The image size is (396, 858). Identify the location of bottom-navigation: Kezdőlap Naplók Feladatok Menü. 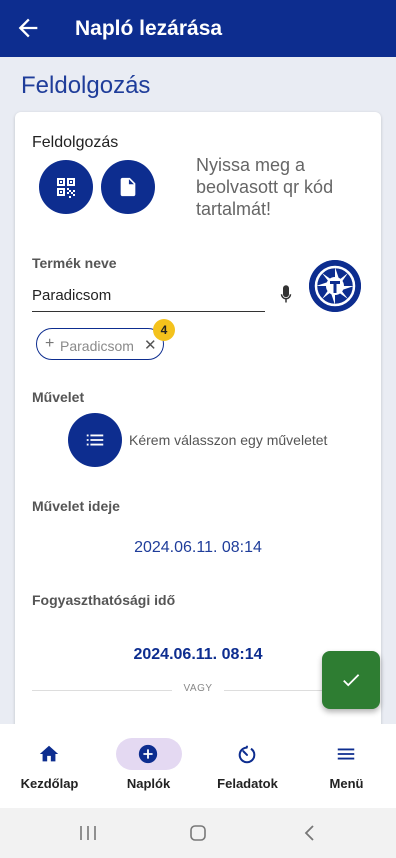
(198, 766).